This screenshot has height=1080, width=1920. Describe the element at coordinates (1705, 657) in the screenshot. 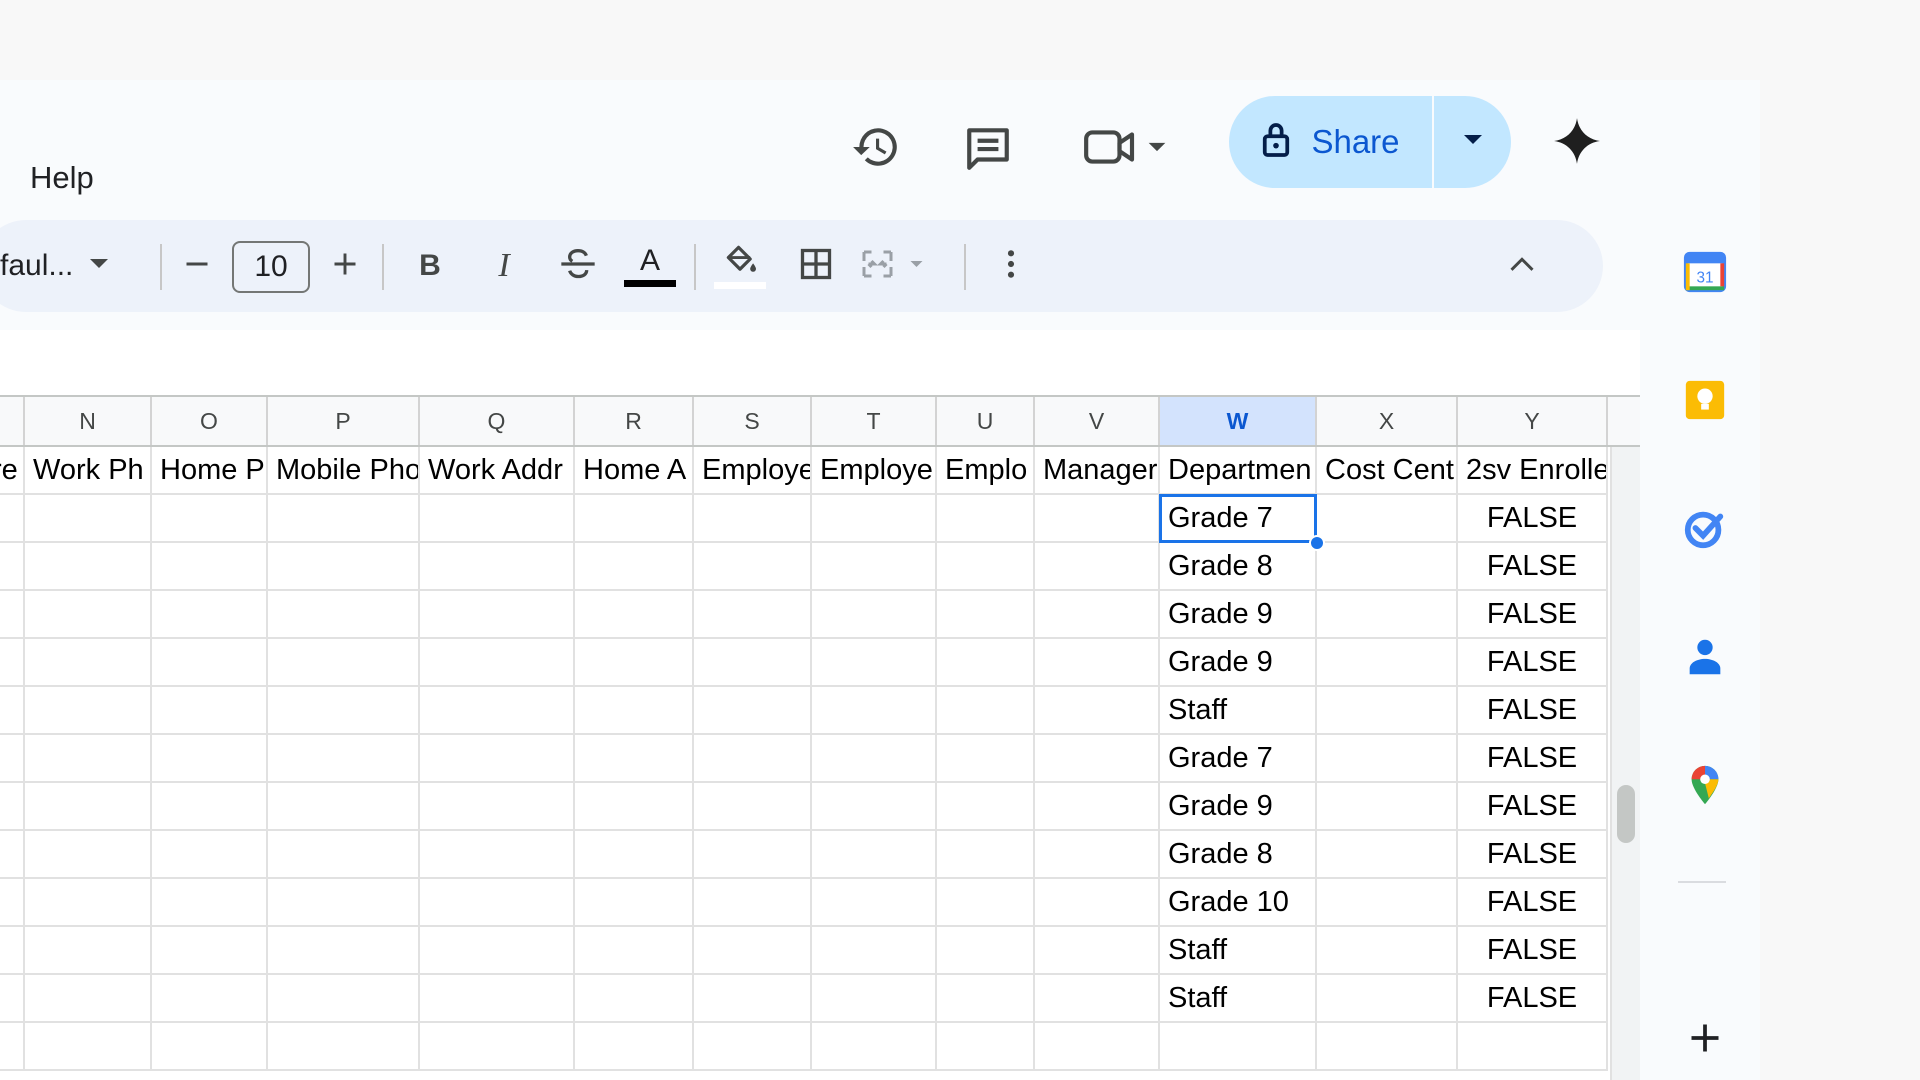

I see `contacts-icon` at that location.